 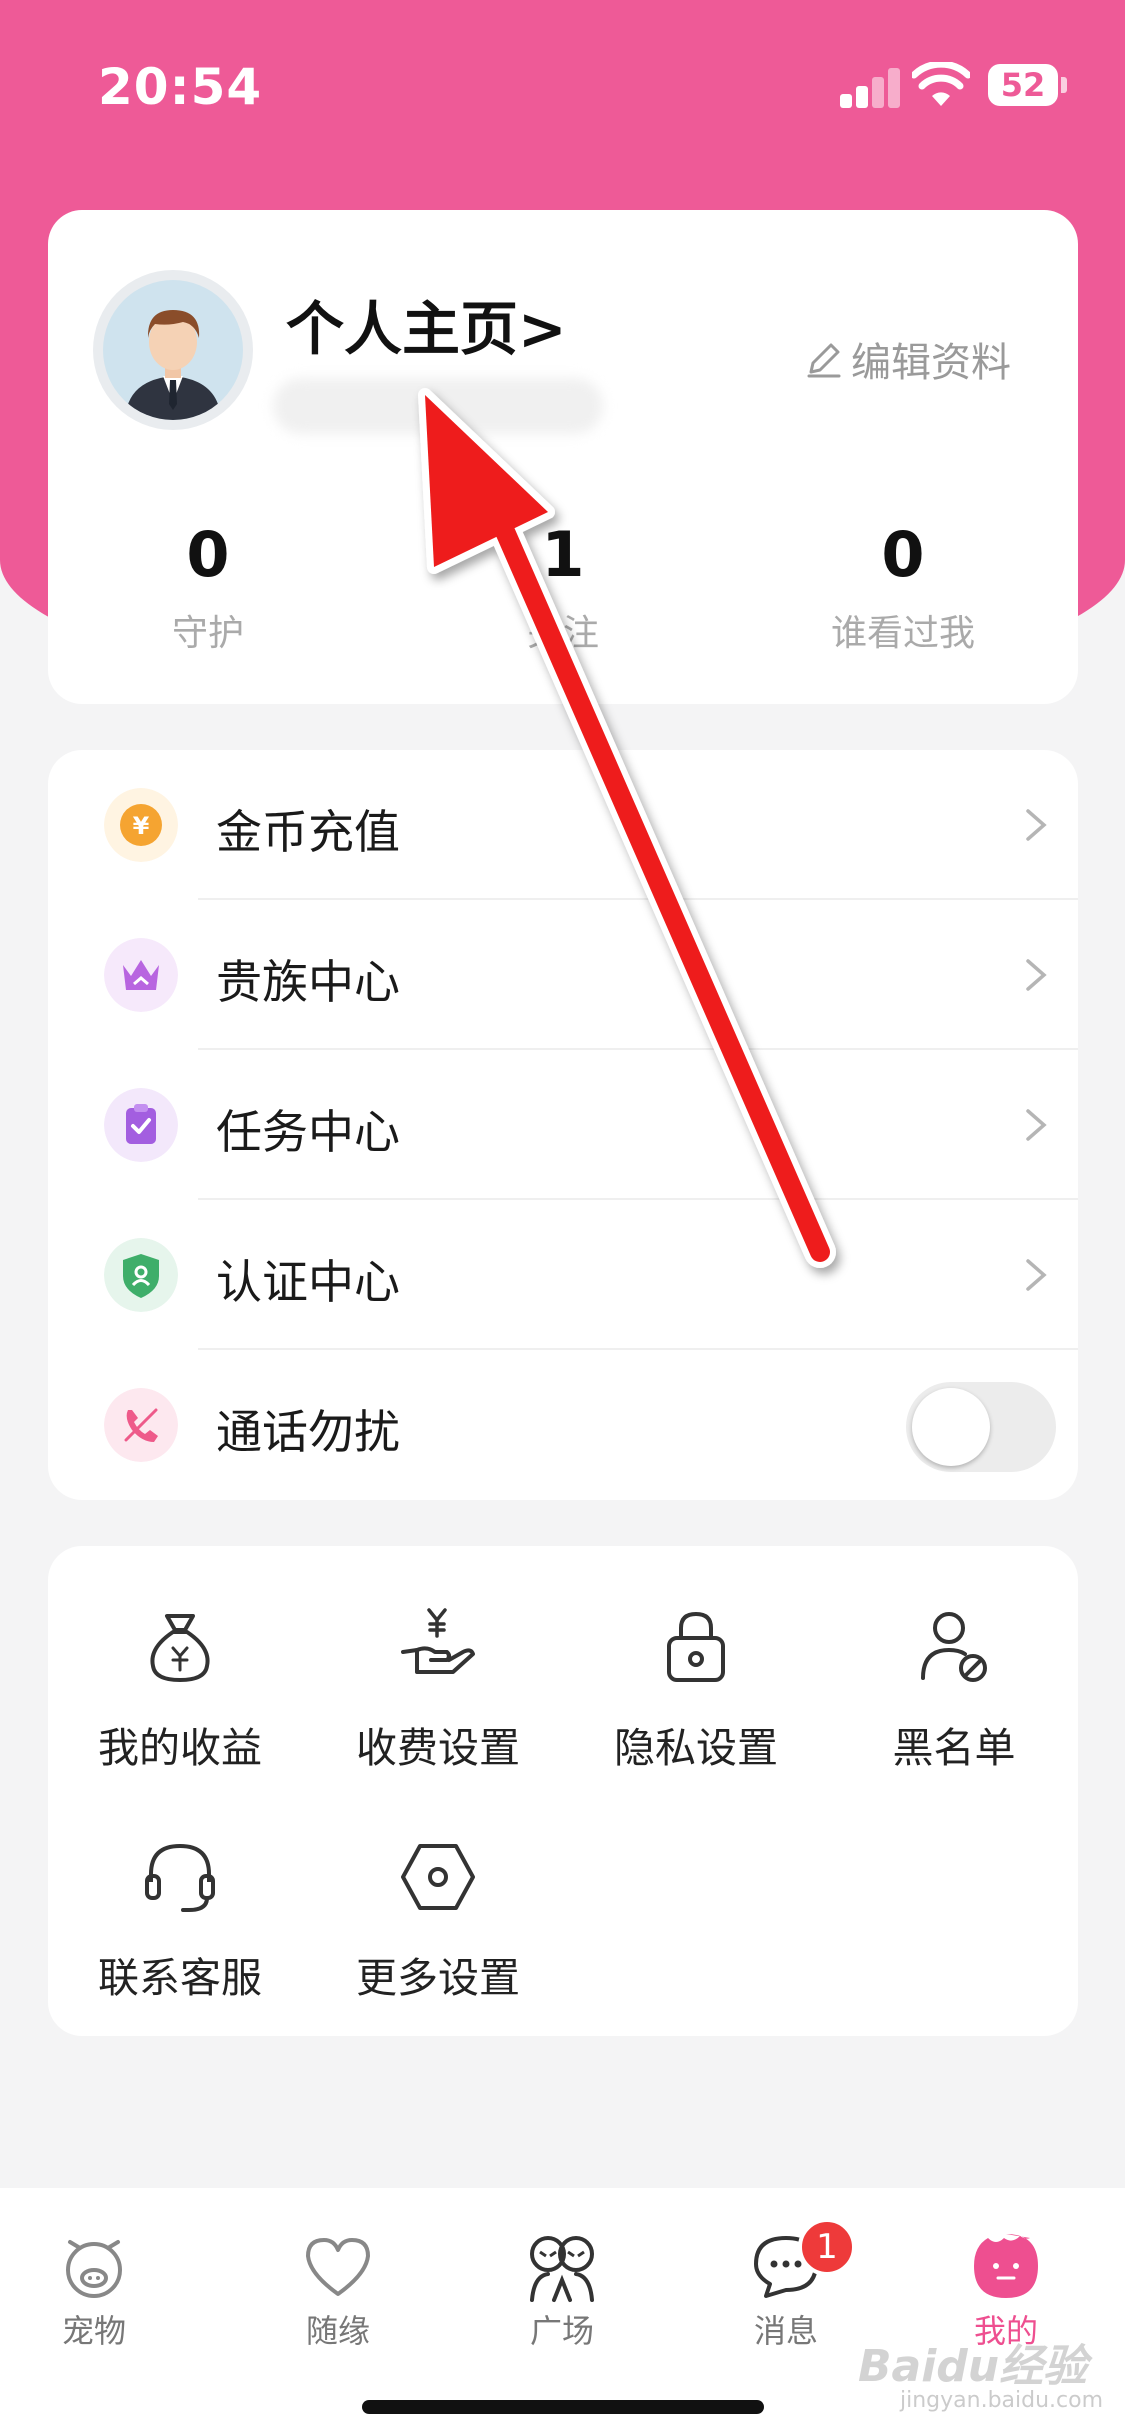 I want to click on menu-item-label: 贵族中心, so click(x=308, y=982).